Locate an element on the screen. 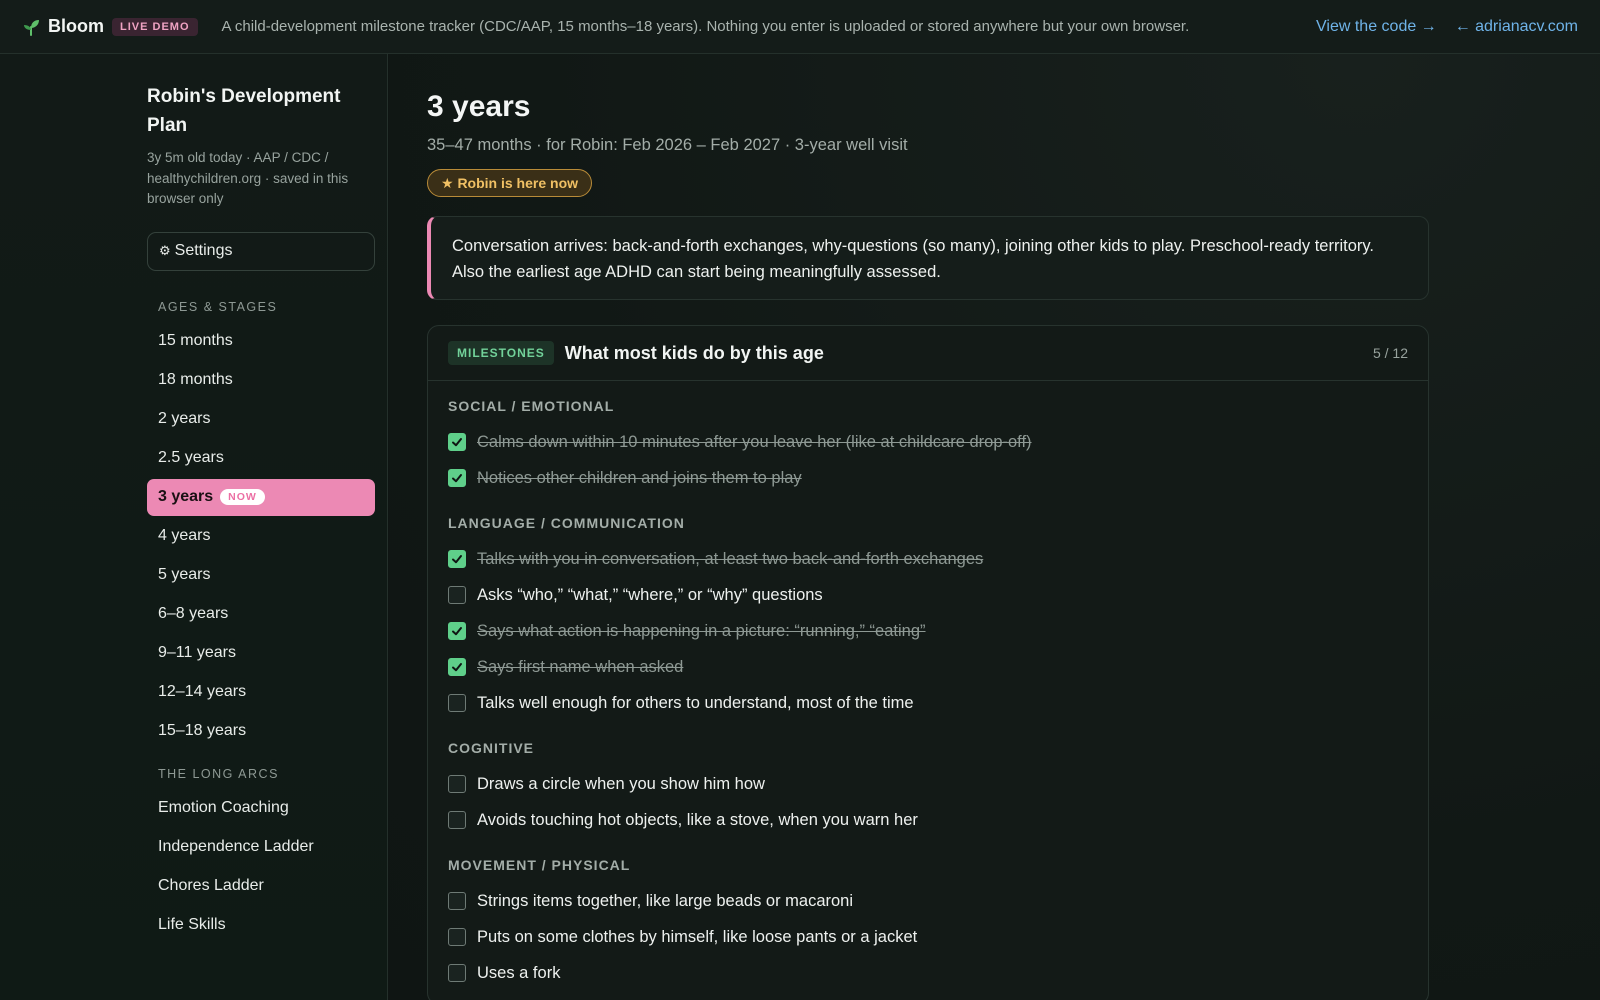 The height and width of the screenshot is (1000, 1600). sidebar-item-label: 15 months is located at coordinates (195, 340).